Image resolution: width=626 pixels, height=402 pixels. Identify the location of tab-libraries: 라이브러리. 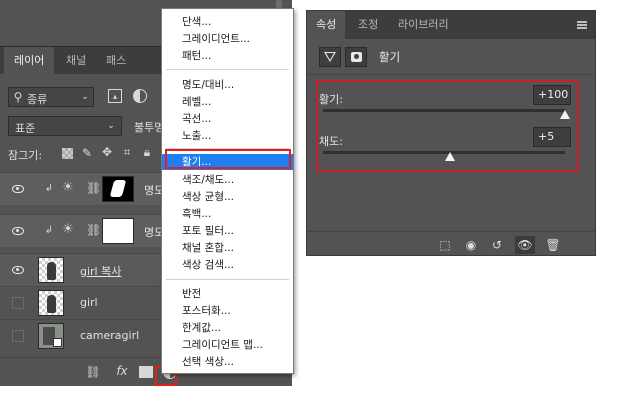
(423, 25).